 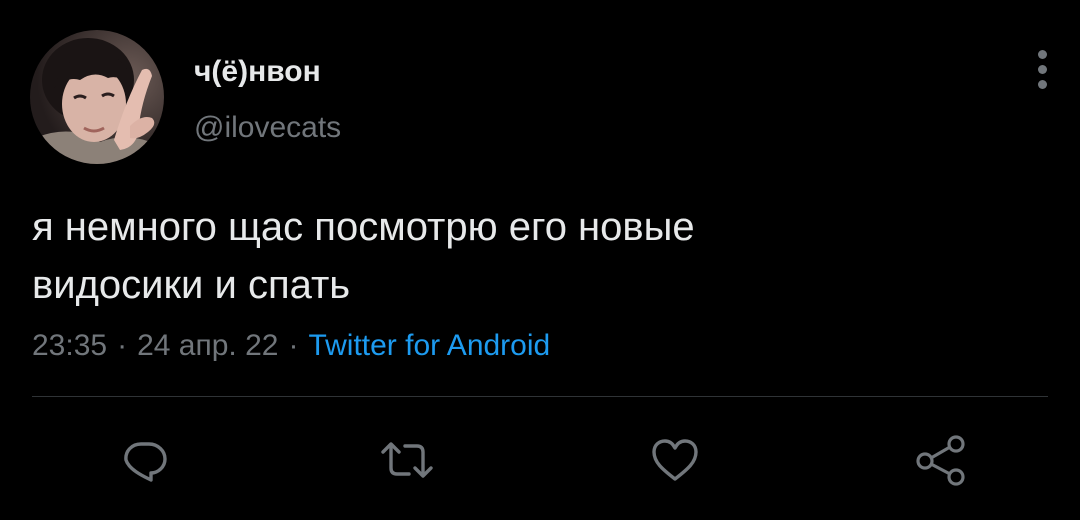 I want to click on like-button, so click(x=675, y=460).